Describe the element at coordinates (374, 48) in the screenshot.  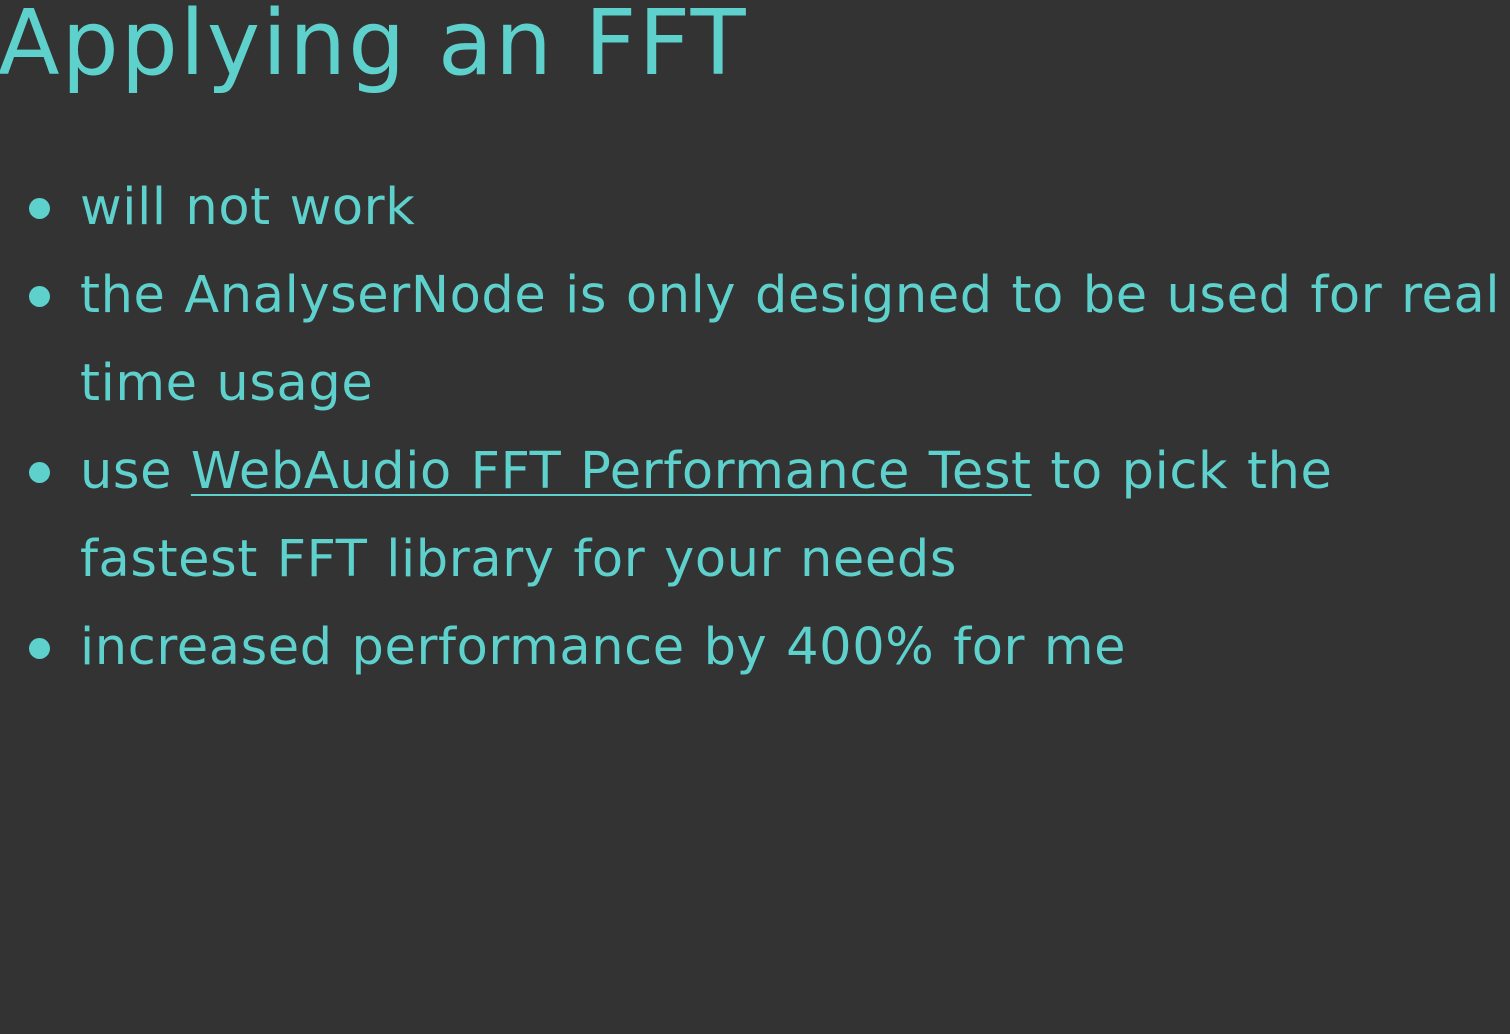
I see `slide-title: Applying an FFT` at that location.